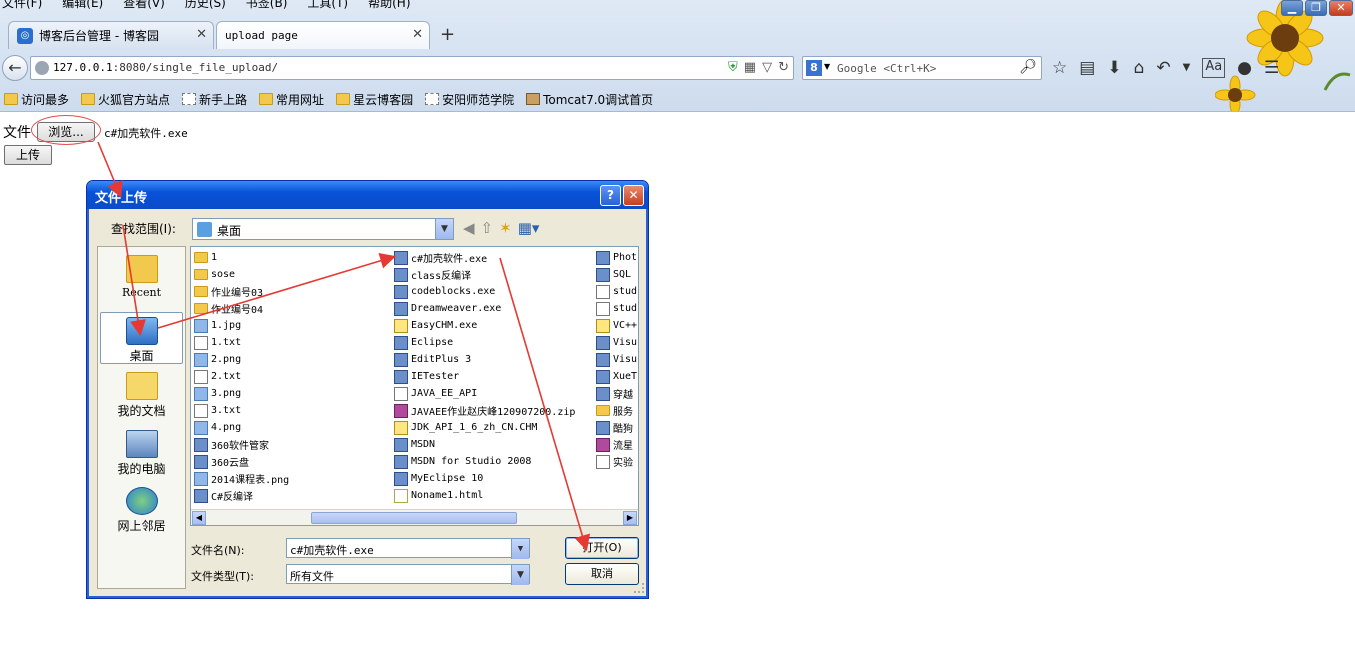  I want to click on file-item: 服务, so click(616, 410).